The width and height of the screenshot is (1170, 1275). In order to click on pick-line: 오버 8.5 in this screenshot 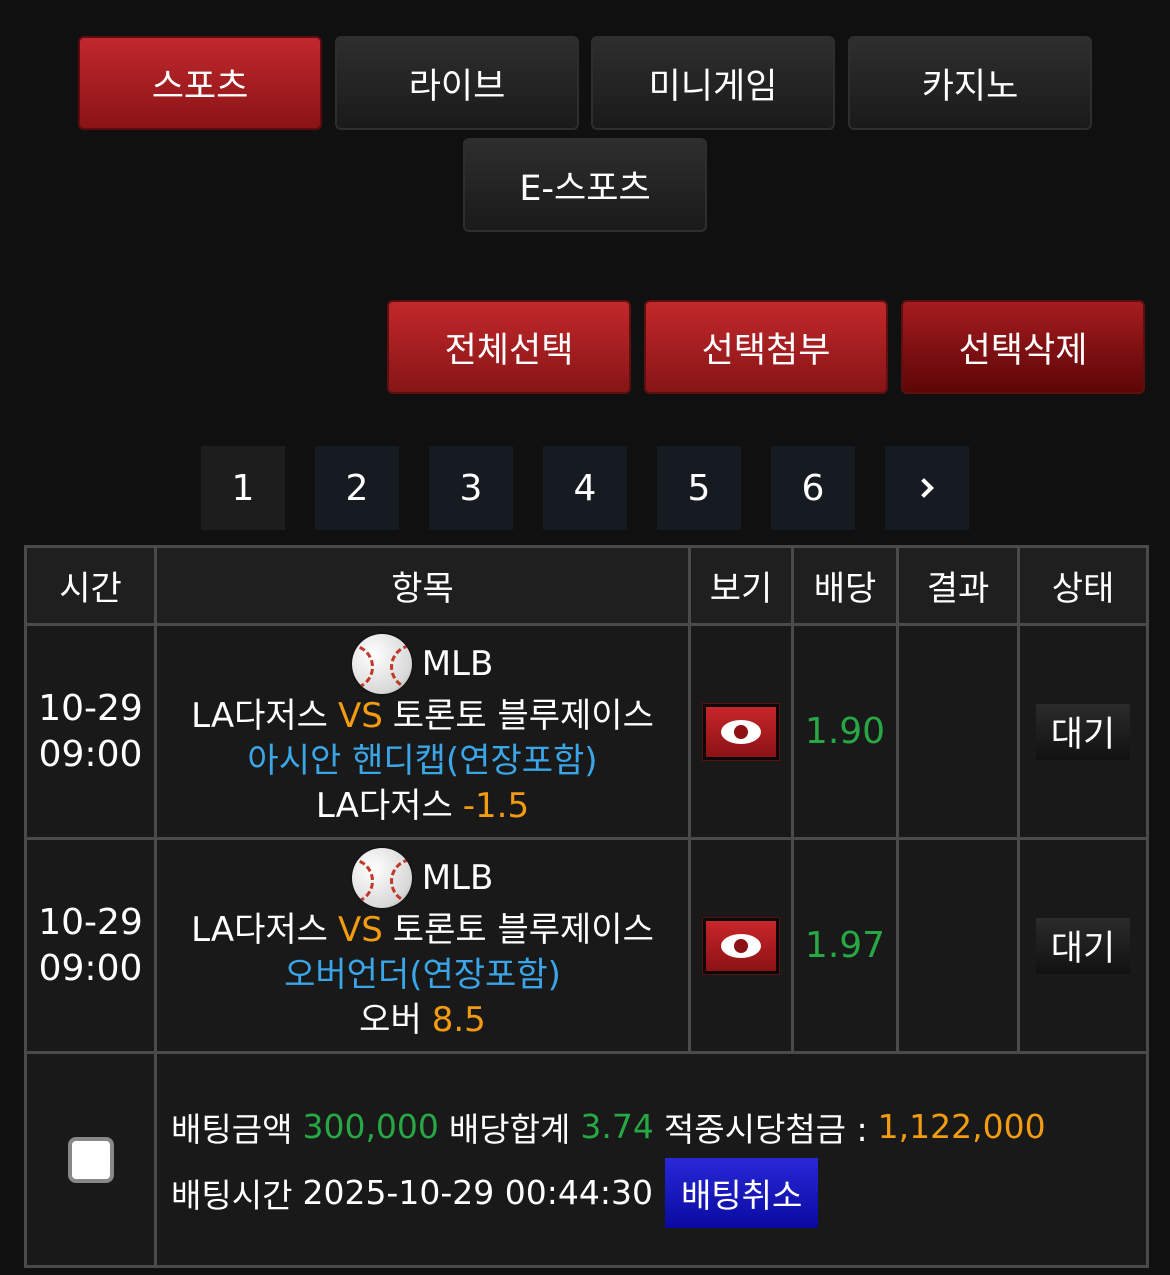, I will do `click(422, 1020)`.